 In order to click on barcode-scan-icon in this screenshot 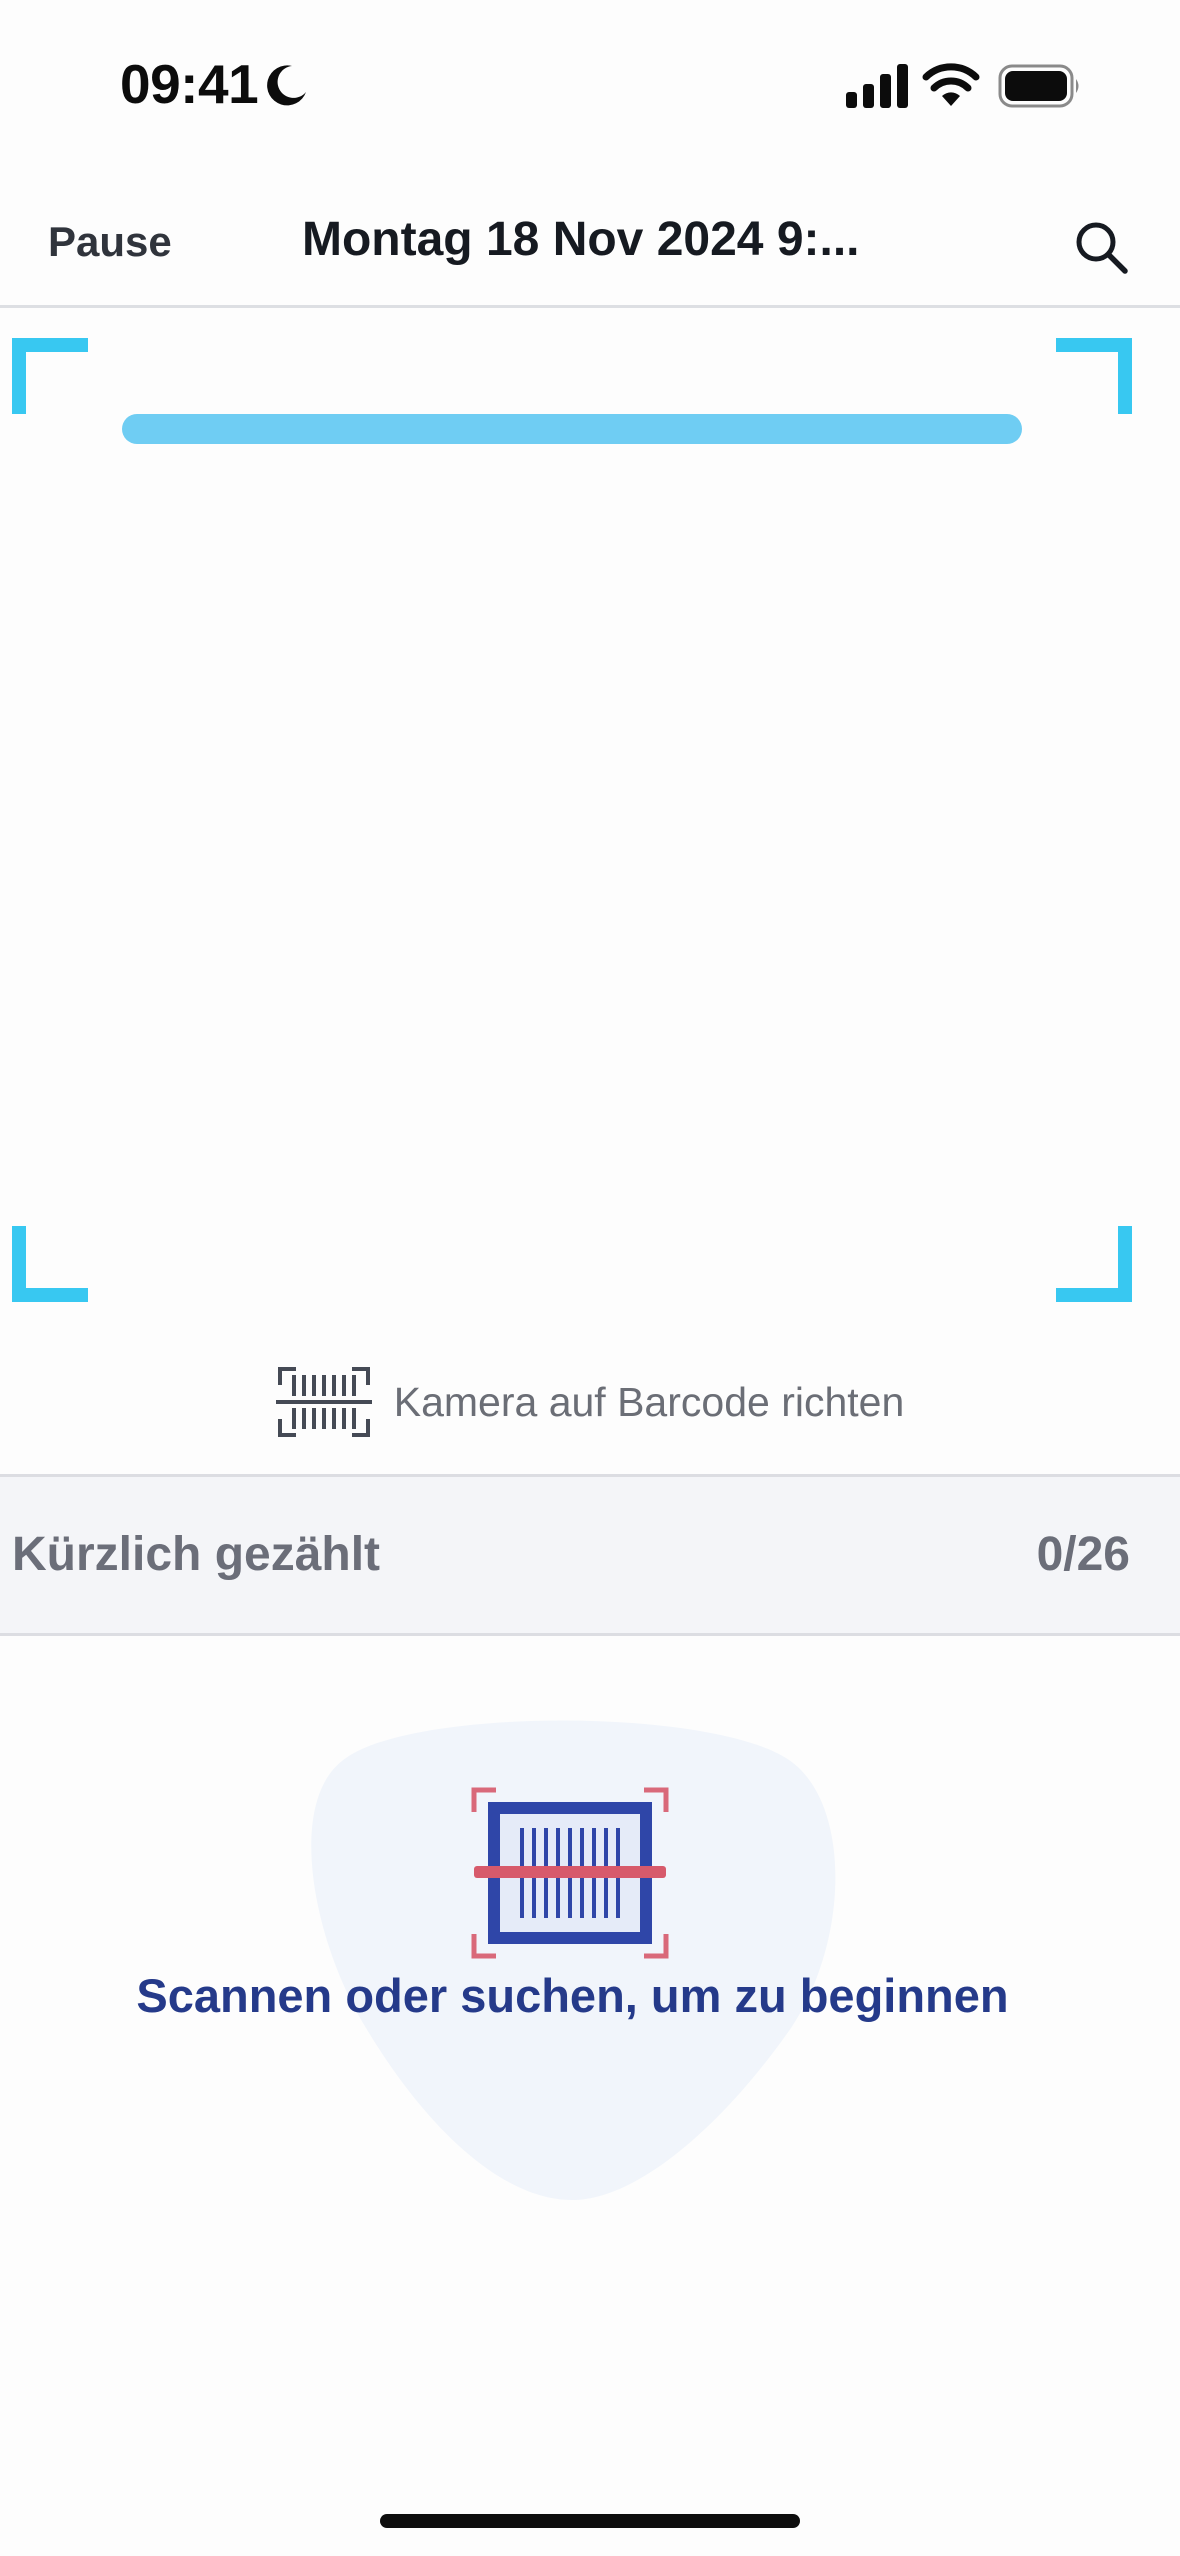, I will do `click(323, 1402)`.